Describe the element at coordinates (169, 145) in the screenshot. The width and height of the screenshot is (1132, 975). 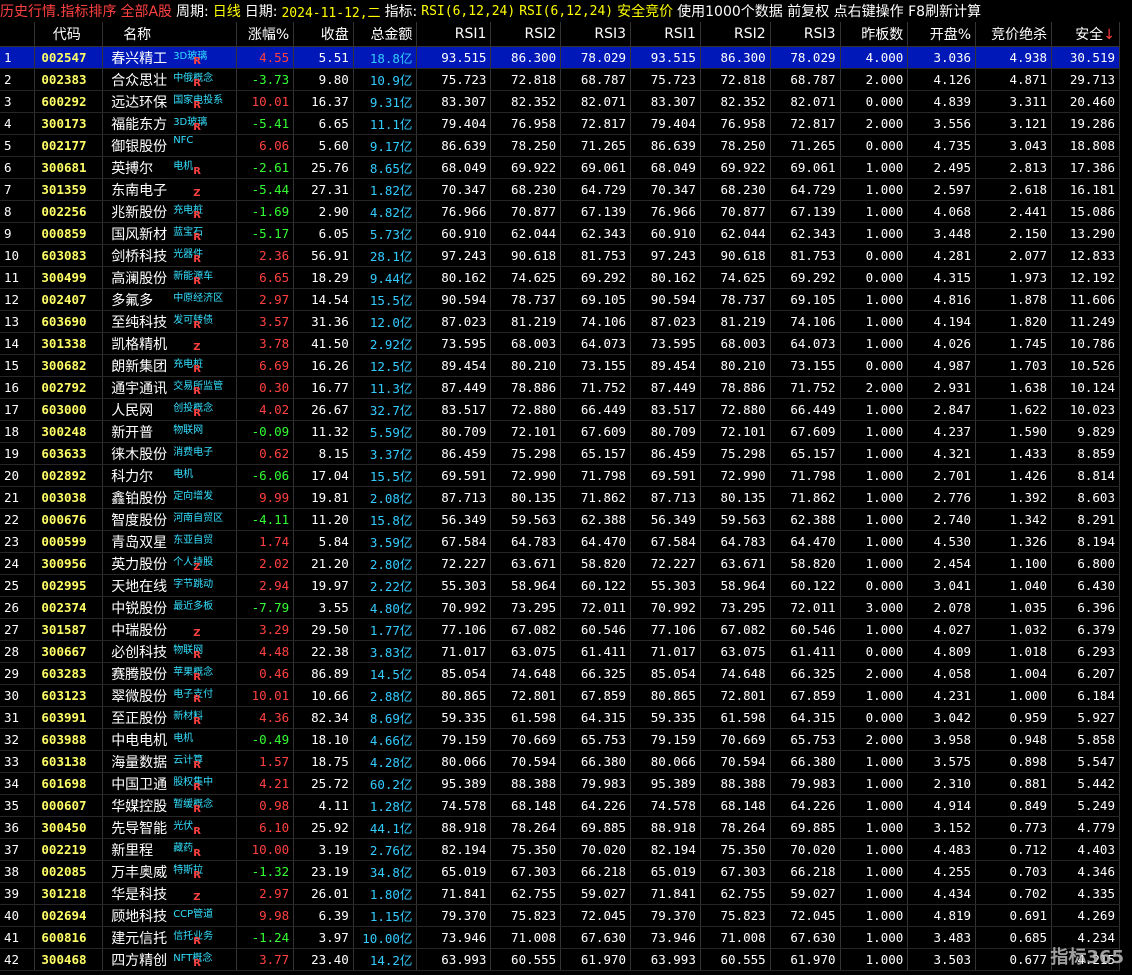
I see `stock-name-cell: 御银股份 NFC` at that location.